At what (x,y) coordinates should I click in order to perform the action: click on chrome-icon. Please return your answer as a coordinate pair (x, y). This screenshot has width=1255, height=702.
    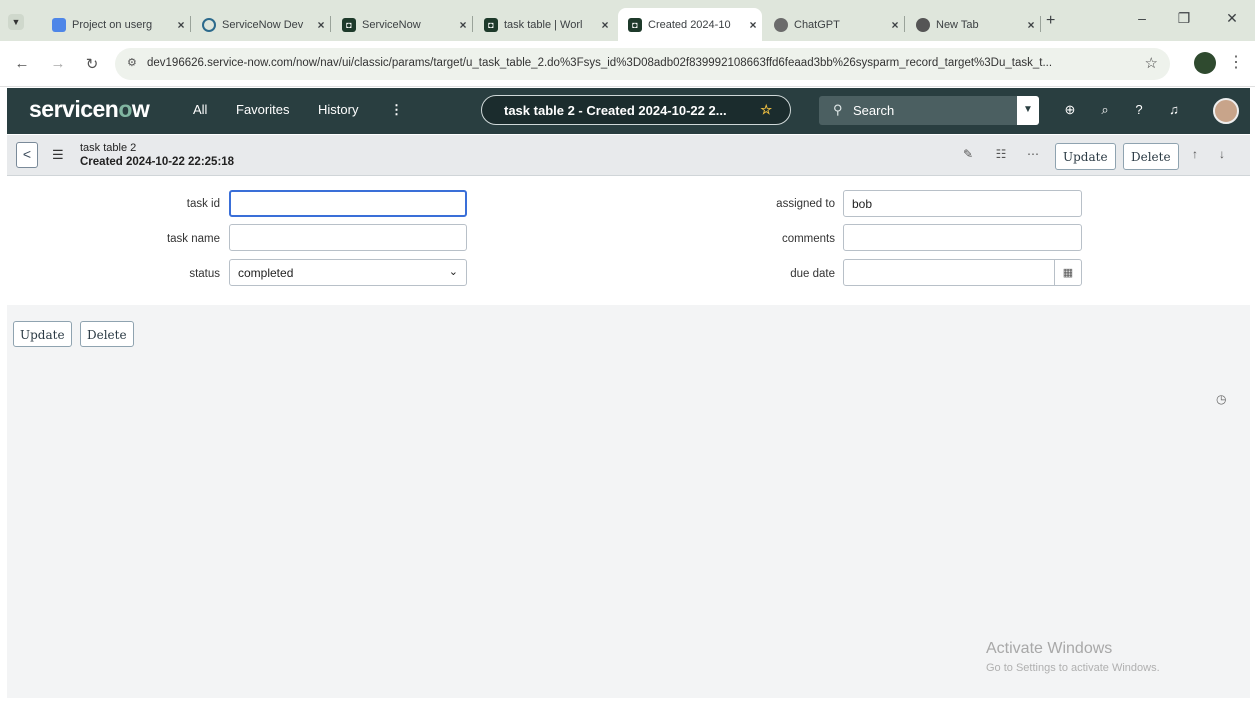
    Looking at the image, I should click on (923, 25).